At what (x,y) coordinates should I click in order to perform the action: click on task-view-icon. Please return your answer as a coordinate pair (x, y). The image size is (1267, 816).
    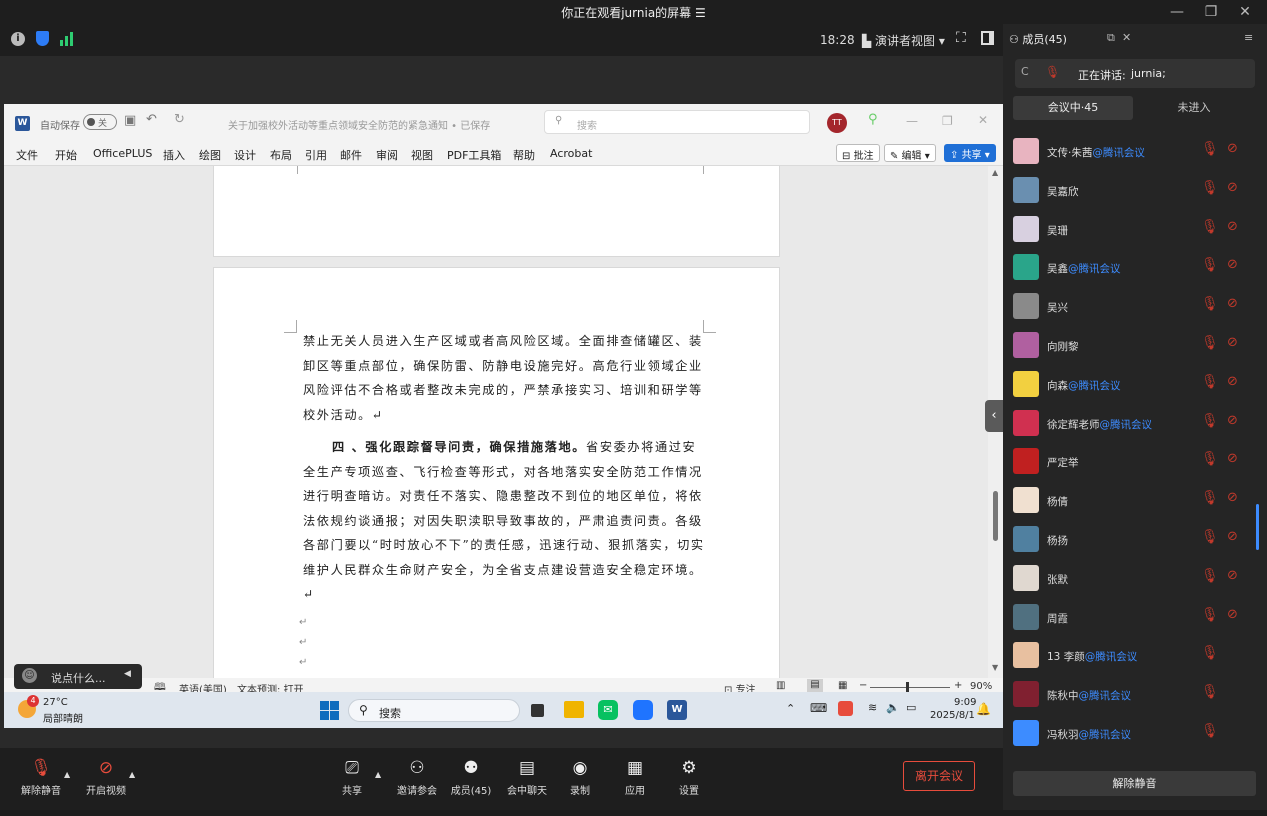
    Looking at the image, I should click on (537, 710).